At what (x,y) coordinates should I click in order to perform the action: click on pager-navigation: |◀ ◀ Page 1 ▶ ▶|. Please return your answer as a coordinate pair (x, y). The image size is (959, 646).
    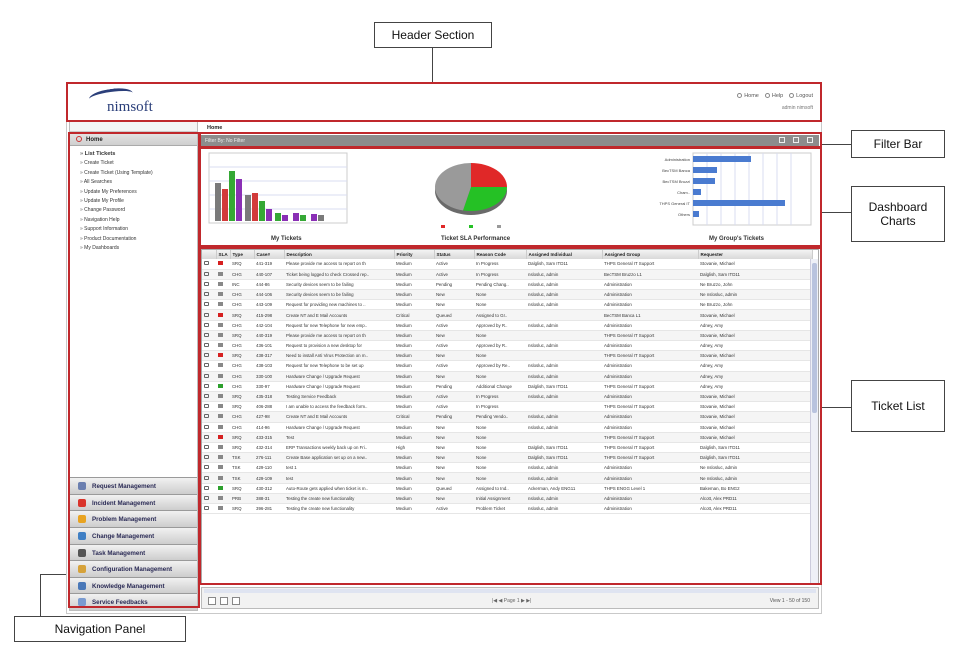
    Looking at the image, I should click on (511, 601).